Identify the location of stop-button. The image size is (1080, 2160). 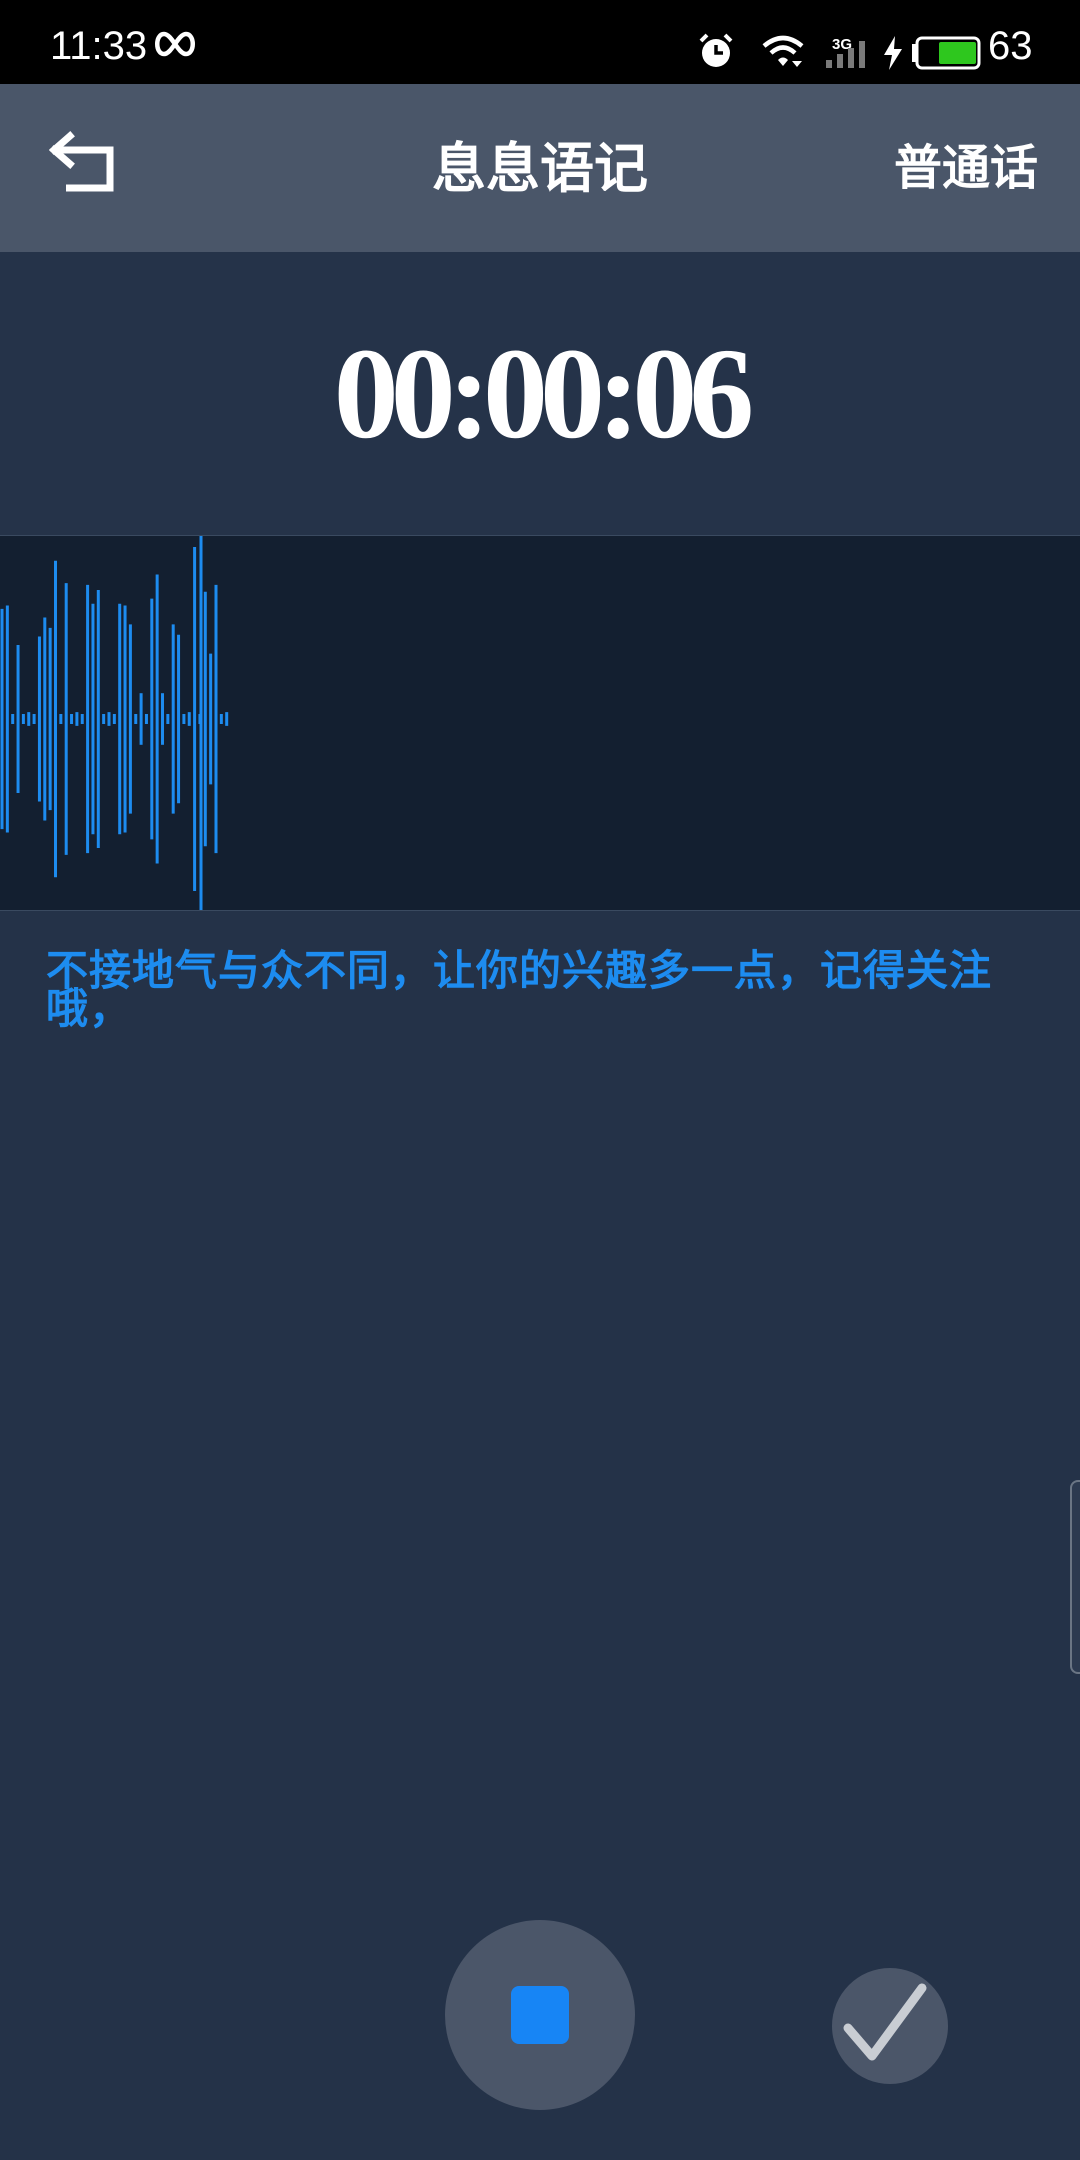
(540, 2015).